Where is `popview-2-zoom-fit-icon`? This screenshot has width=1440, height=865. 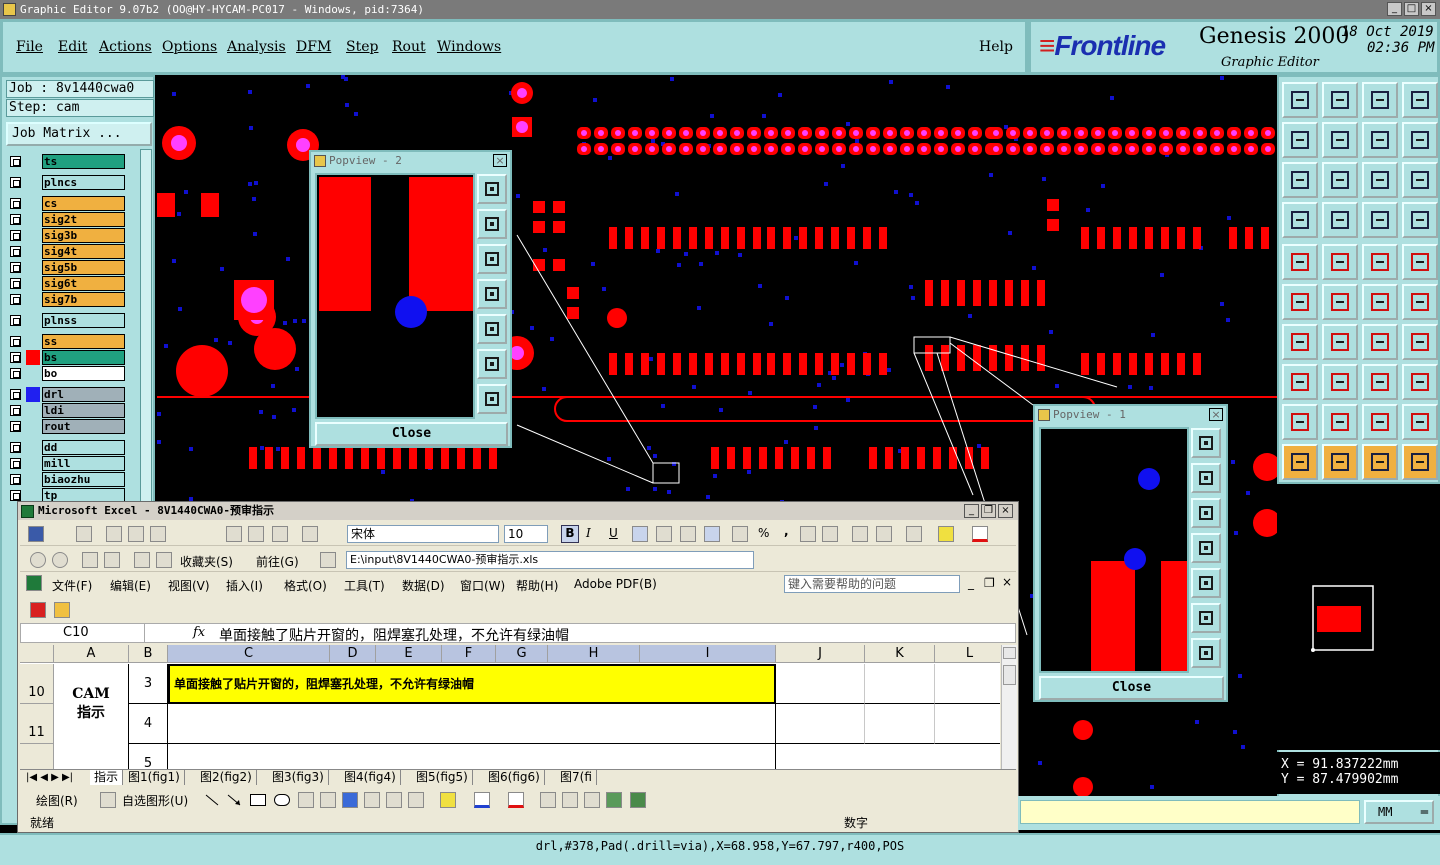
popview-2-zoom-fit-icon is located at coordinates (492, 364).